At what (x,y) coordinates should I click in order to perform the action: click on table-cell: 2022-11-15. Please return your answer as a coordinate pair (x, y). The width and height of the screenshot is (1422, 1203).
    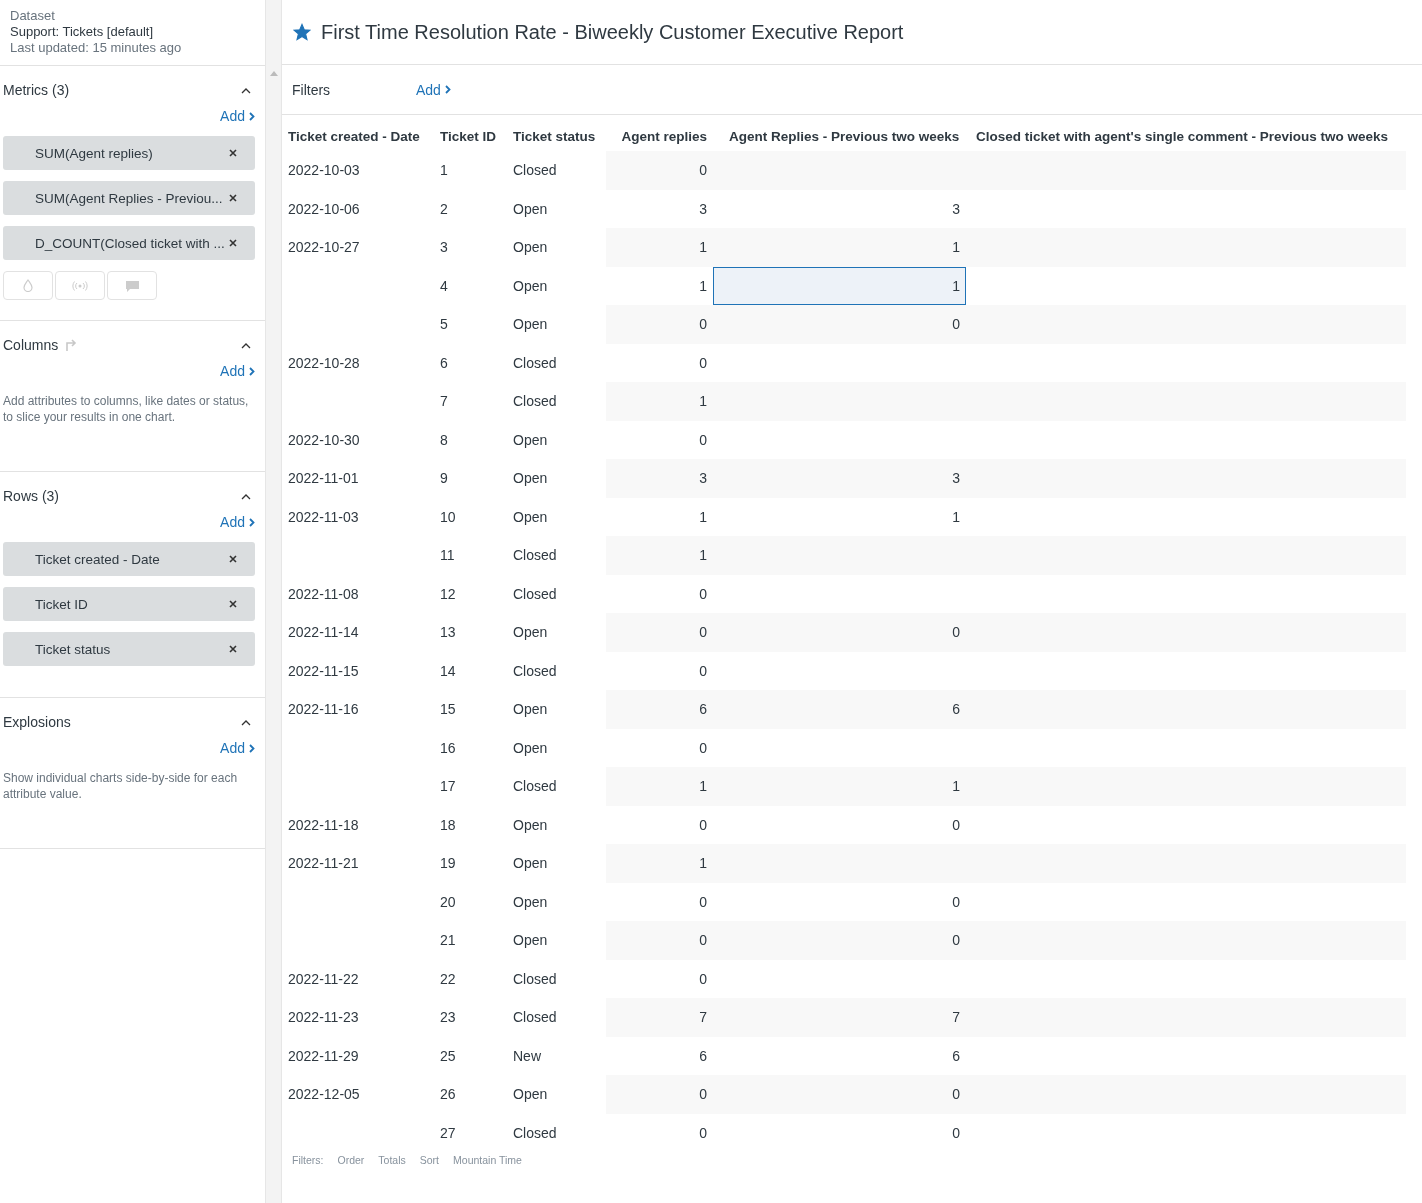
    Looking at the image, I should click on (323, 670).